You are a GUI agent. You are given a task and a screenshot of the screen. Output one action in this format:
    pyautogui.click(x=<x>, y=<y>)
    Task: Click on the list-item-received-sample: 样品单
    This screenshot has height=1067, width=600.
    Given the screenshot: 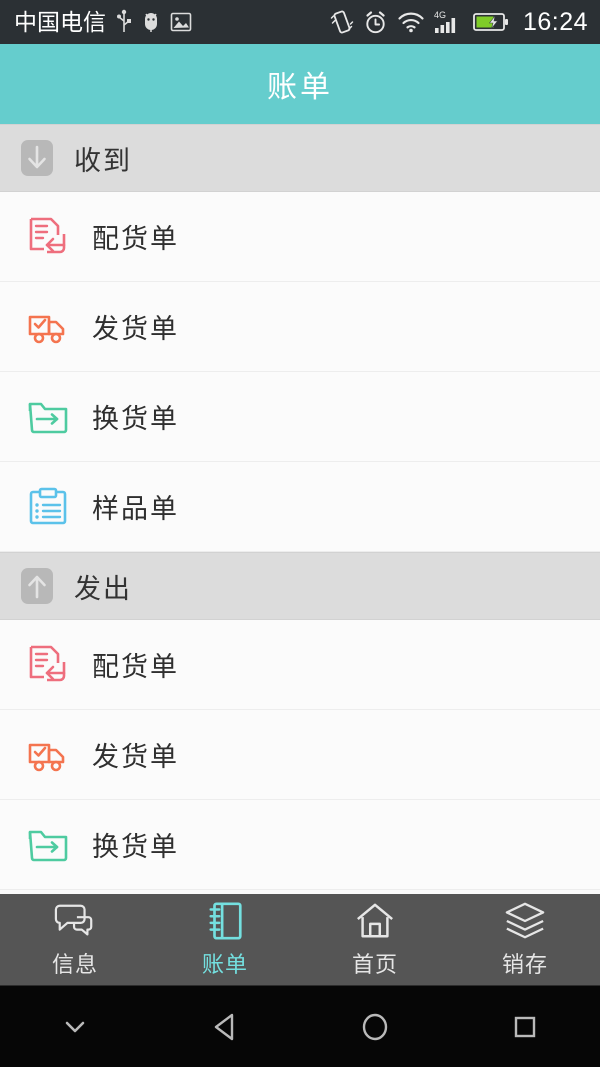 What is the action you would take?
    pyautogui.click(x=300, y=507)
    